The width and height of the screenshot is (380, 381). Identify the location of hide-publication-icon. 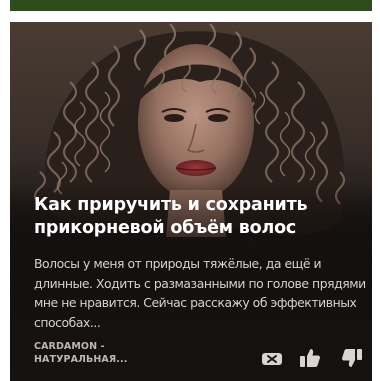
(272, 358).